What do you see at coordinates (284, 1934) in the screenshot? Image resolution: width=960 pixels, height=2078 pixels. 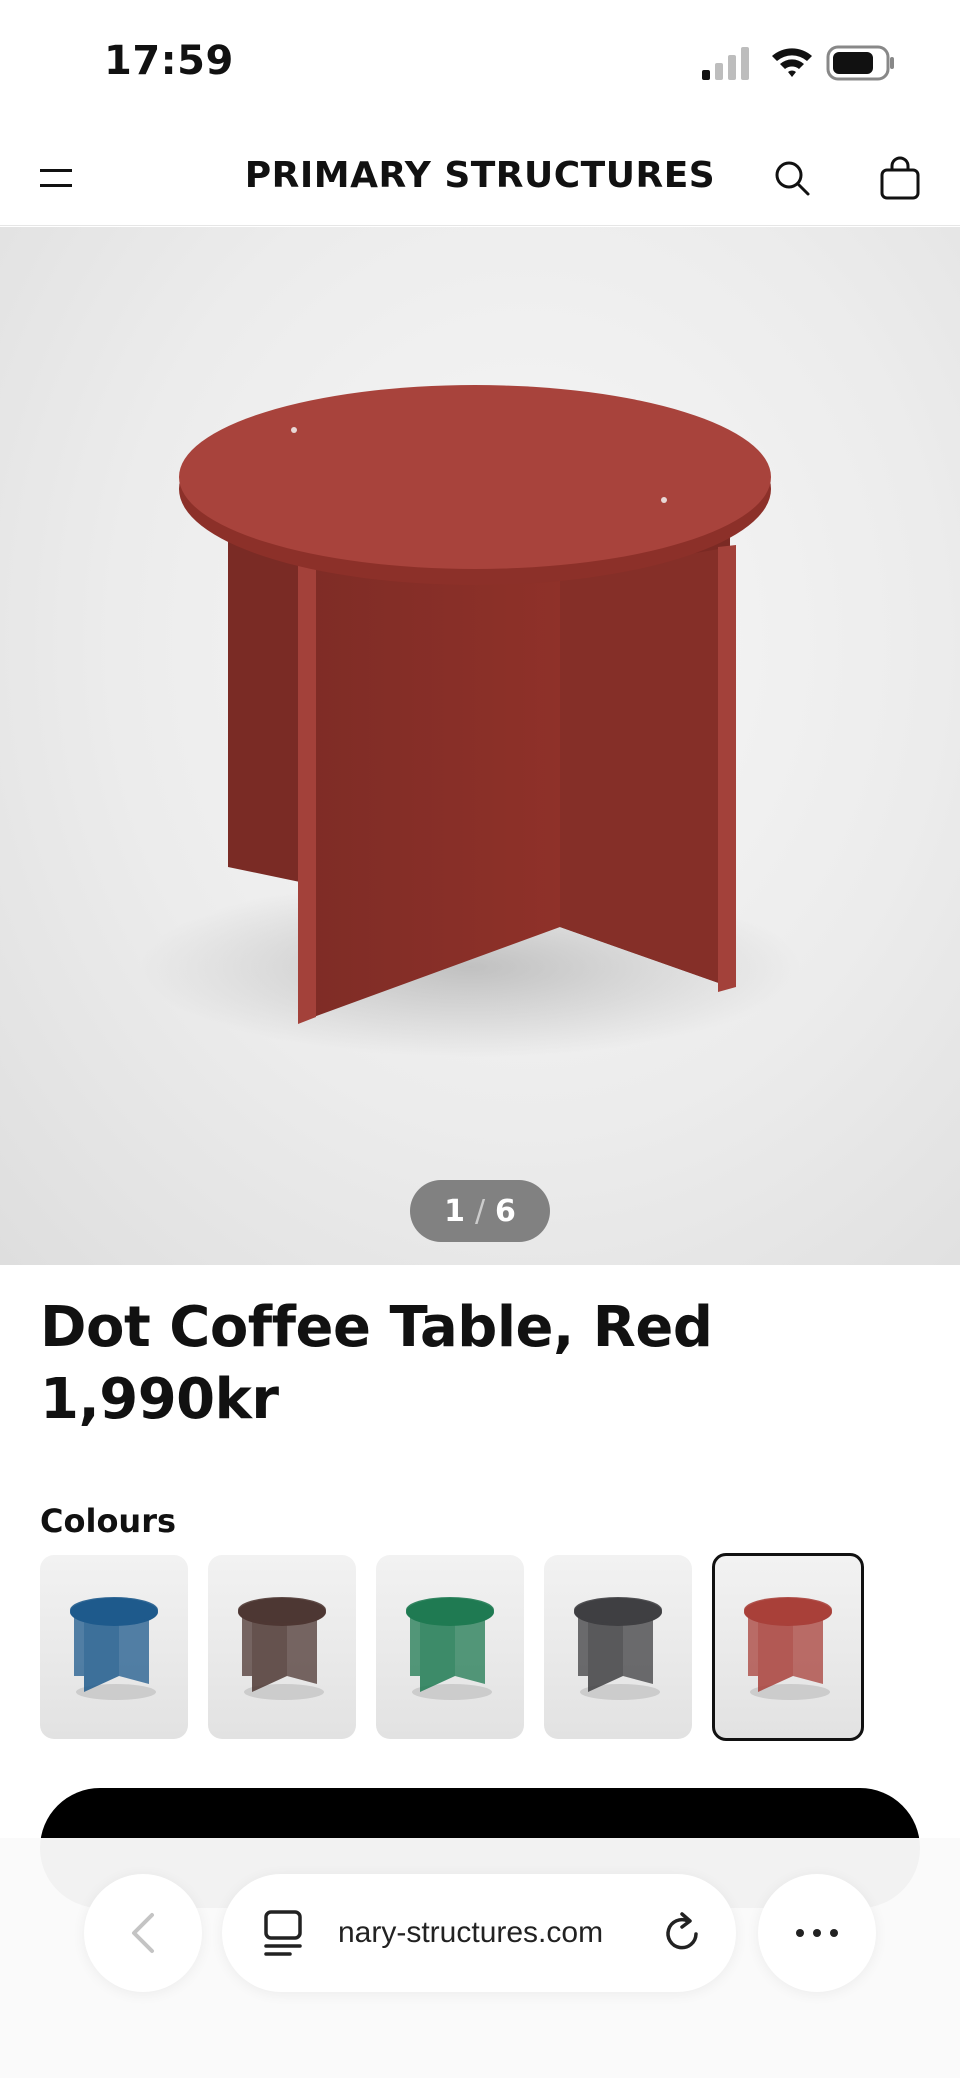 I see `tabs-icon` at bounding box center [284, 1934].